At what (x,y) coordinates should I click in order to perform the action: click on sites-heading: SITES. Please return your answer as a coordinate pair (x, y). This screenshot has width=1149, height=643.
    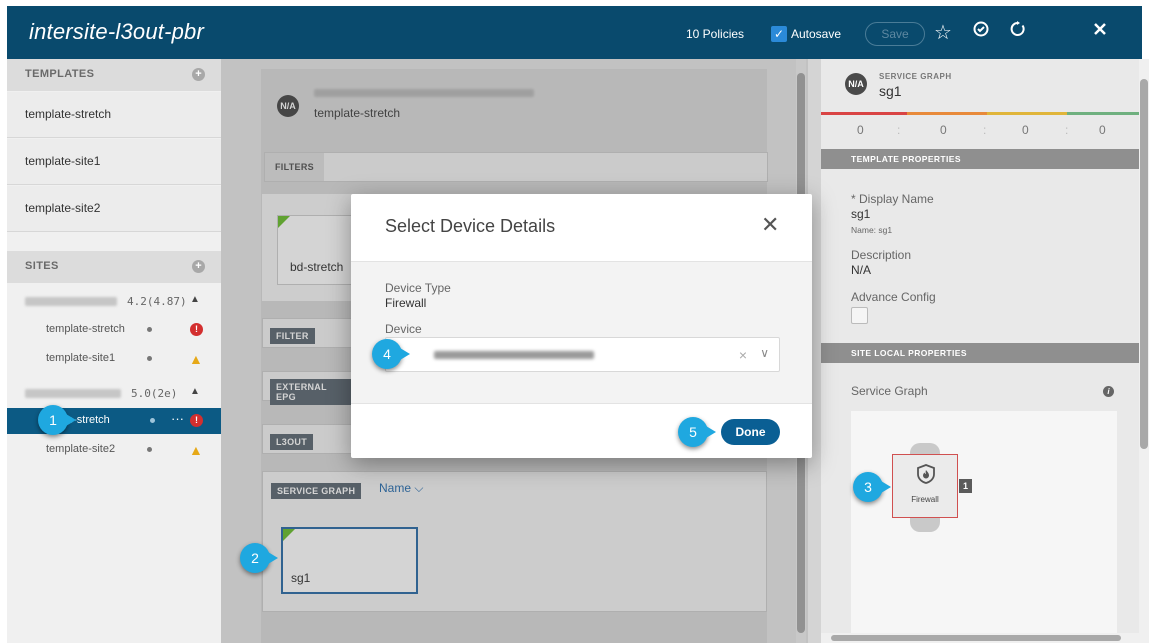
    Looking at the image, I should click on (42, 266).